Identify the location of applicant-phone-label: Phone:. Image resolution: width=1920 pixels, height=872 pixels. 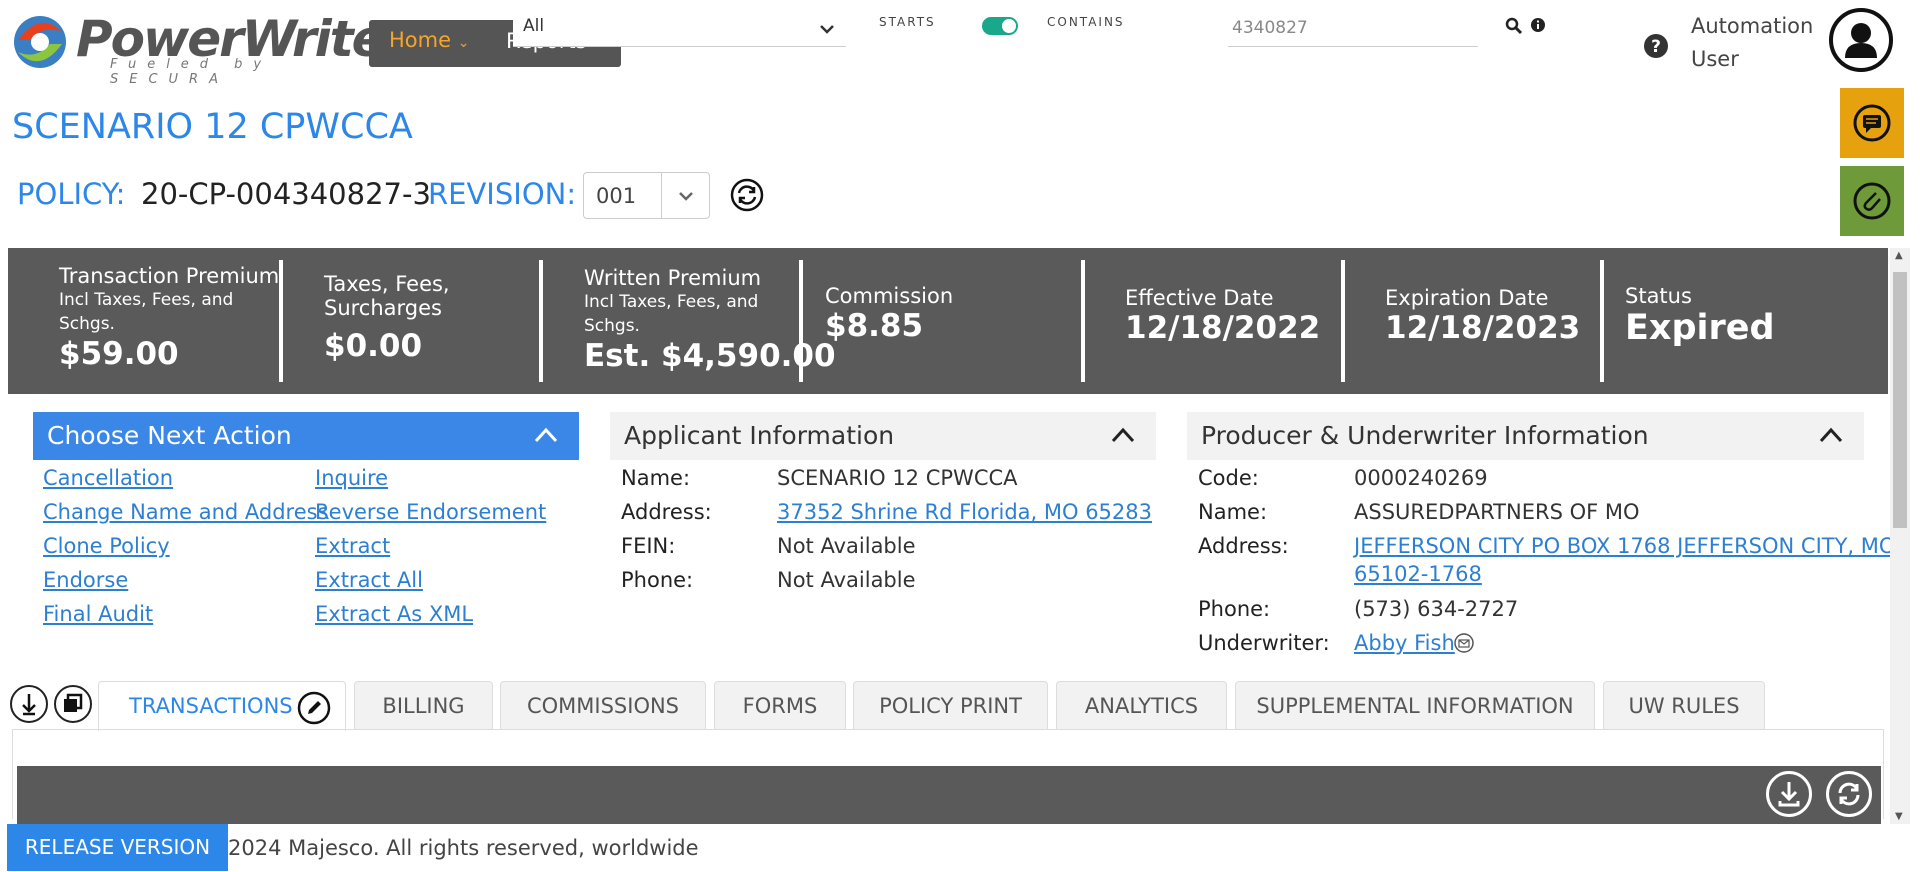
(657, 580).